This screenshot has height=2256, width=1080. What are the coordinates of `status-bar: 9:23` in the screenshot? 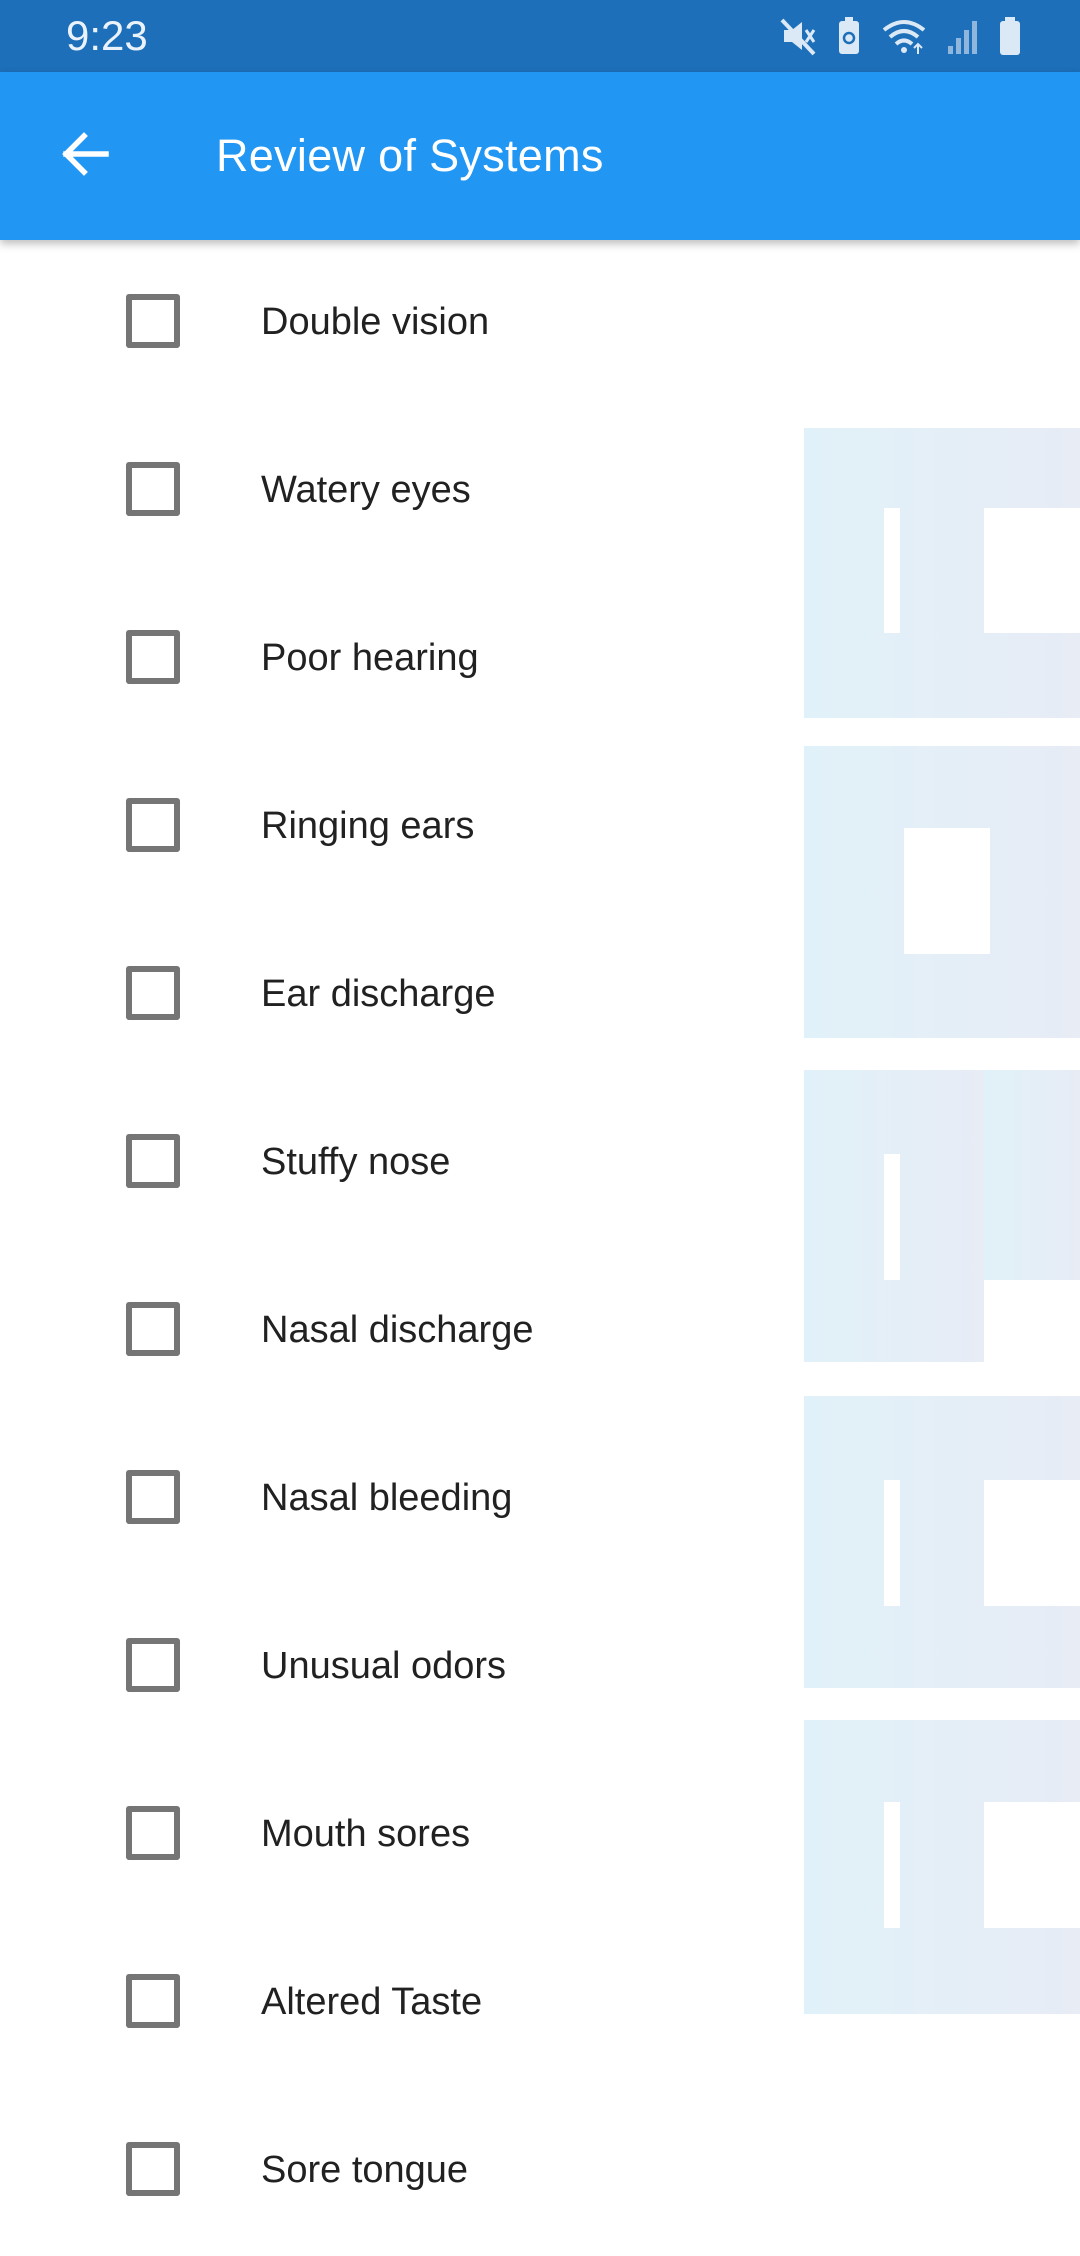 It's located at (540, 36).